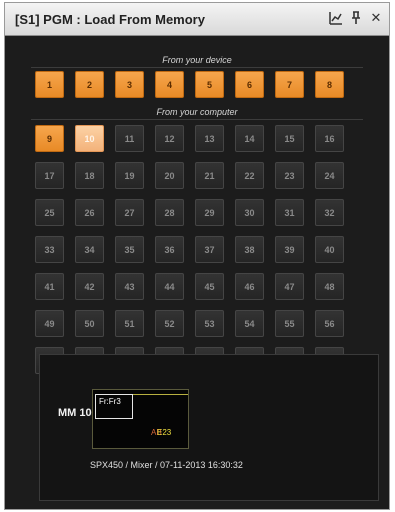 The height and width of the screenshot is (512, 395). What do you see at coordinates (89, 249) in the screenshot?
I see `computer-slot-34-button: 34` at bounding box center [89, 249].